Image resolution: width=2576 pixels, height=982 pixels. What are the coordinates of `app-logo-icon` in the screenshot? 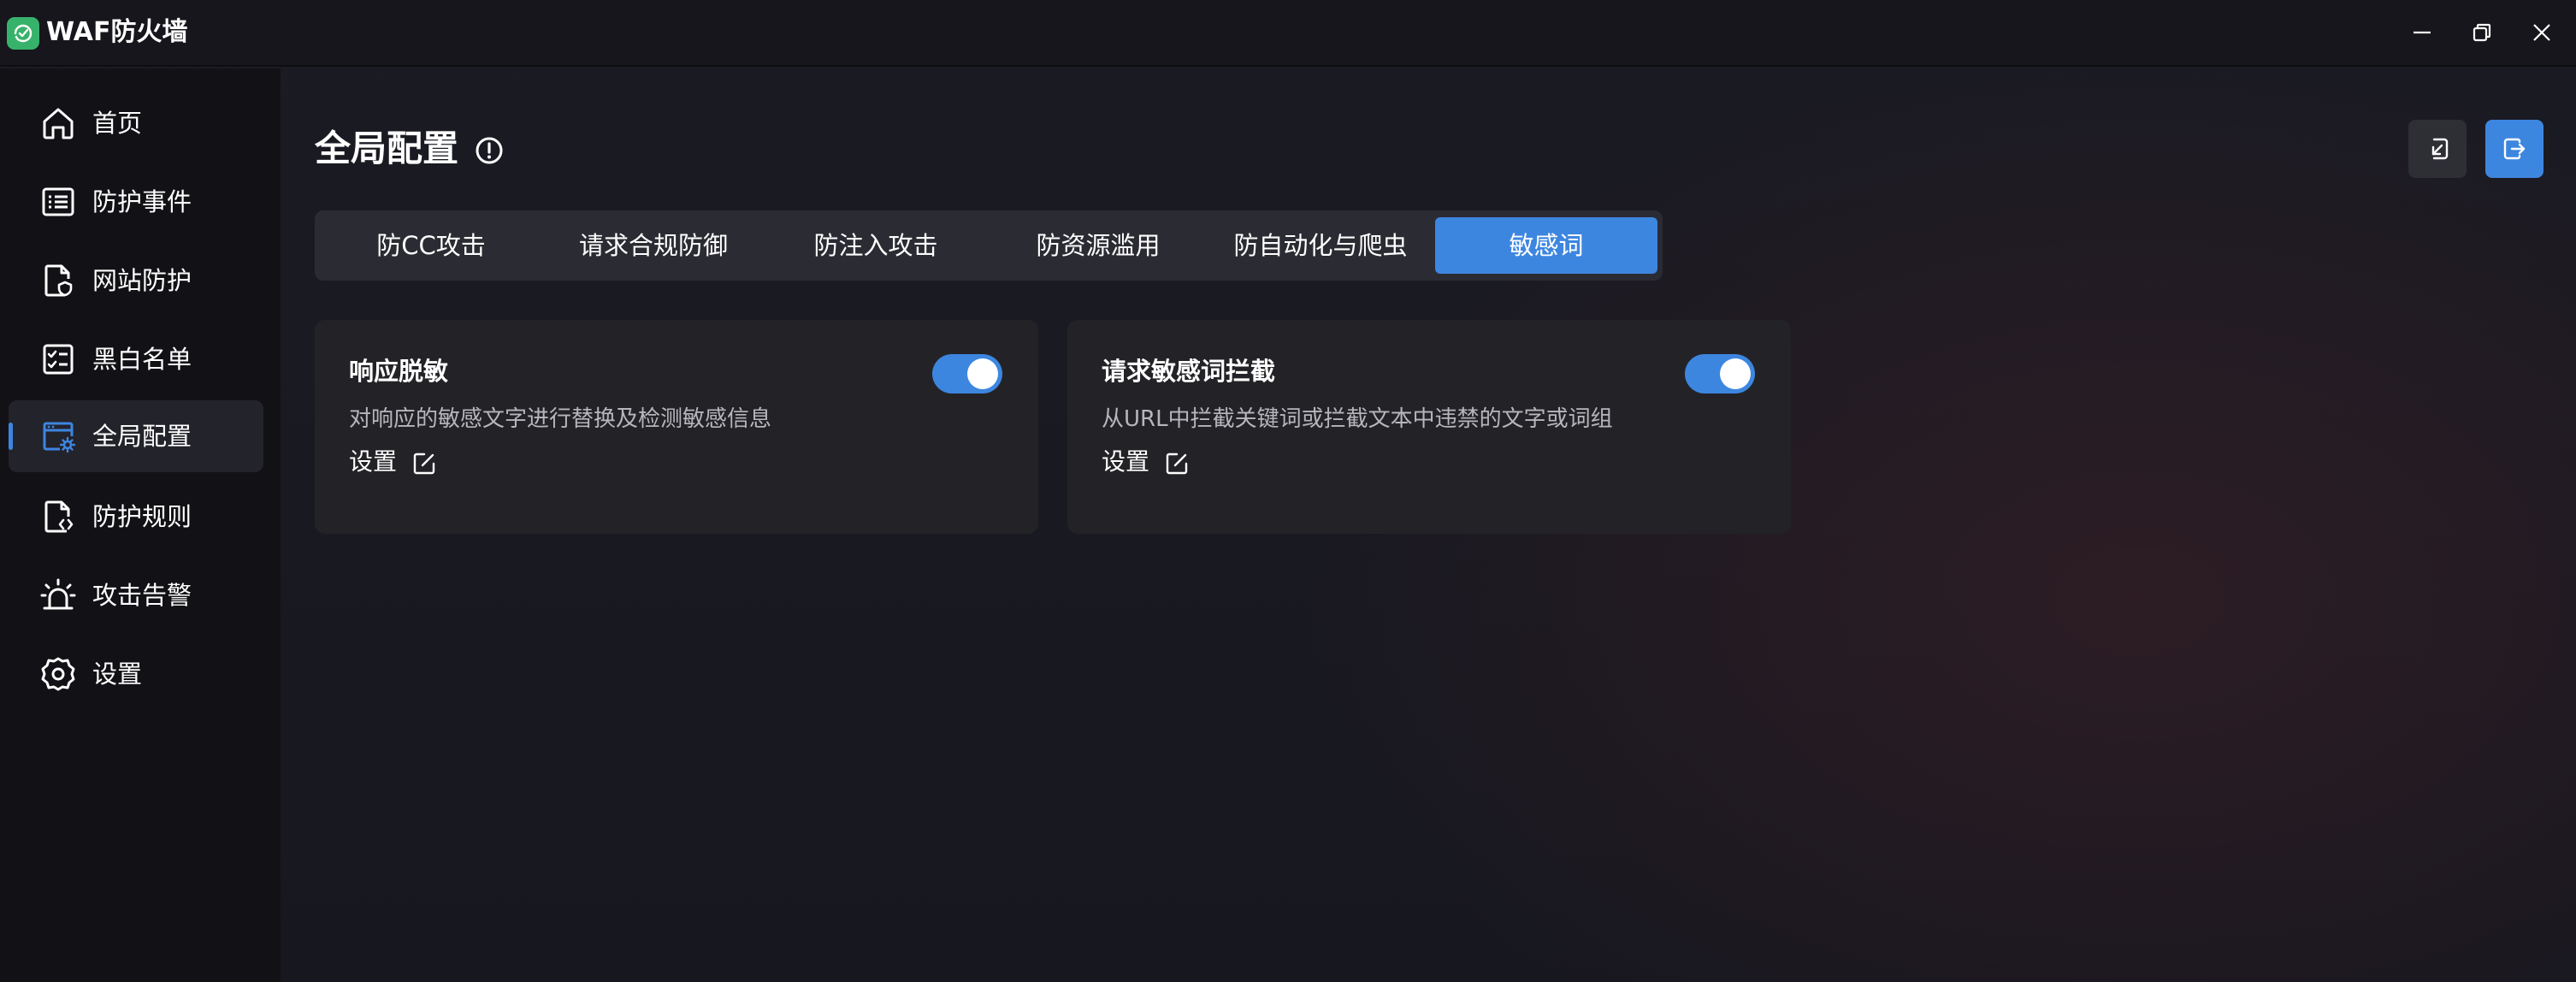 It's located at (23, 33).